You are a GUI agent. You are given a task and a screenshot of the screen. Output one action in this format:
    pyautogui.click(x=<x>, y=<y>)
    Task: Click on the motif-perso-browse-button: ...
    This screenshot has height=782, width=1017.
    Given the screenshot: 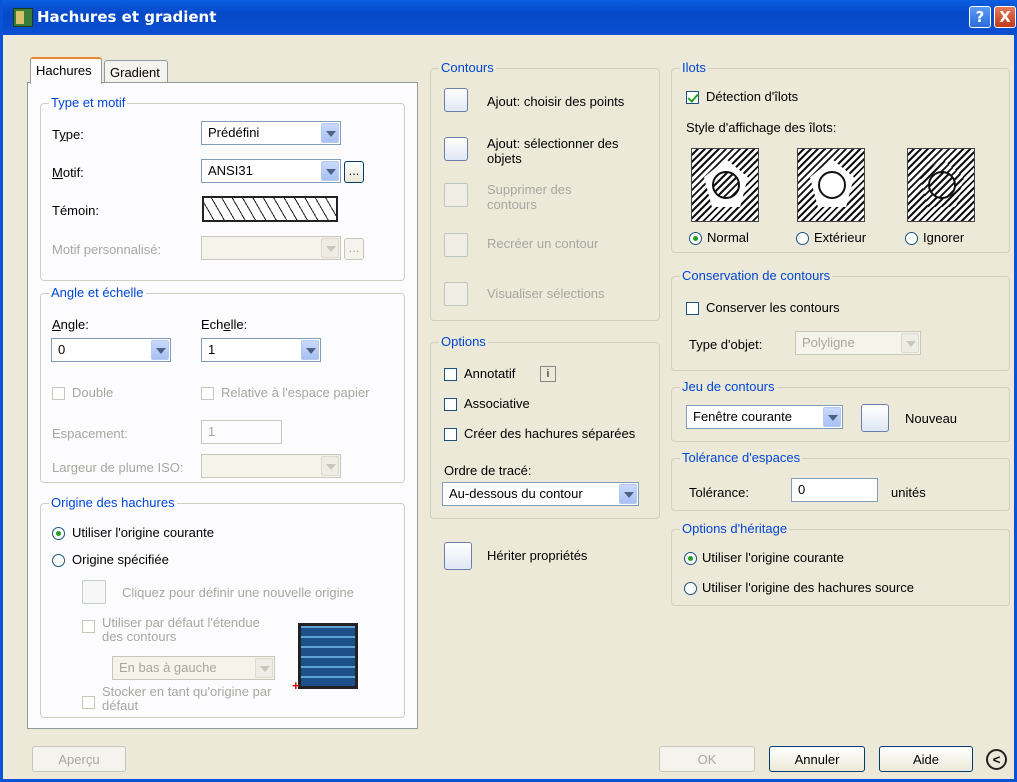 What is the action you would take?
    pyautogui.click(x=354, y=249)
    